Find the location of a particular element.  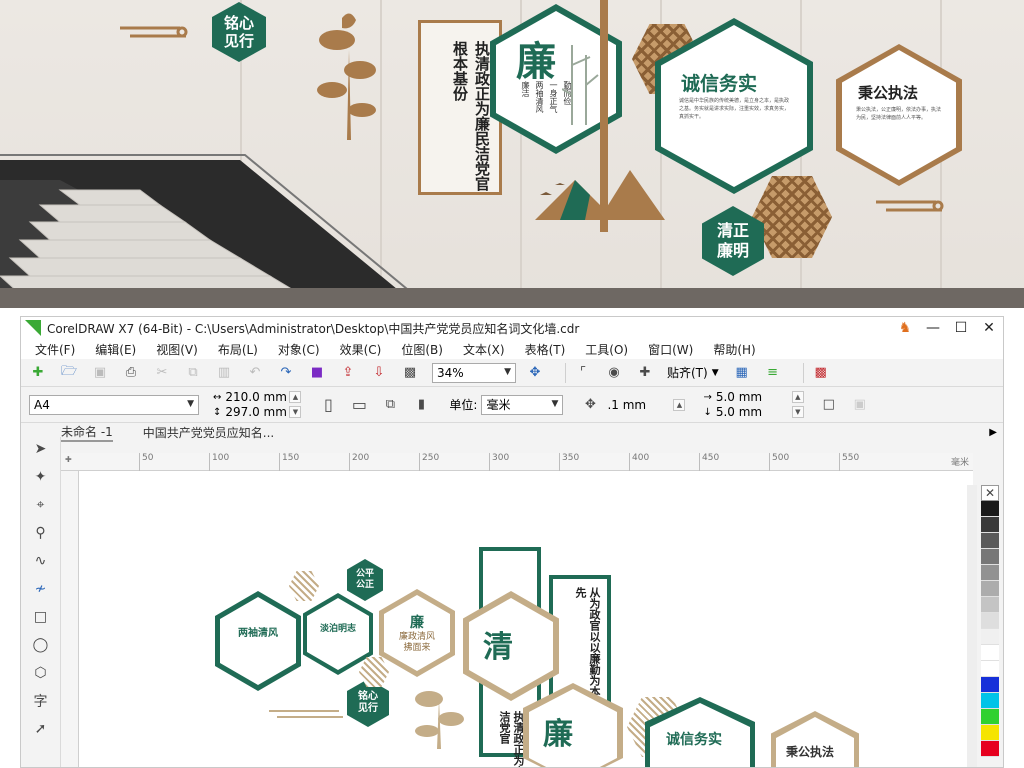

shape-tool-icon: ✦ is located at coordinates (40, 477).